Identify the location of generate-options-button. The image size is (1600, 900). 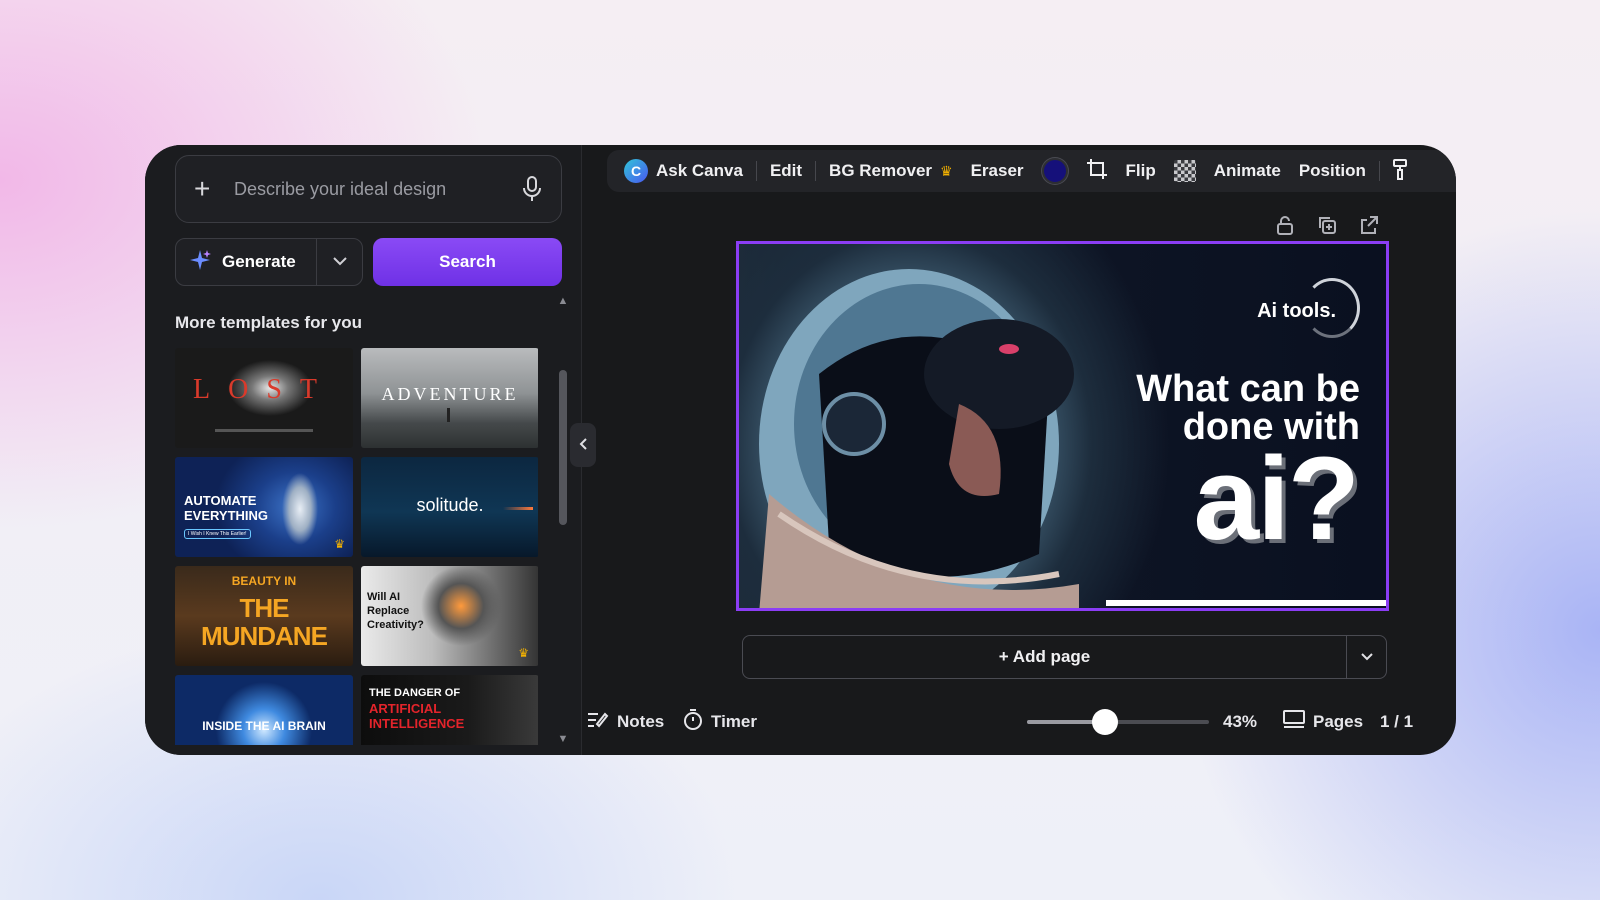
(339, 262).